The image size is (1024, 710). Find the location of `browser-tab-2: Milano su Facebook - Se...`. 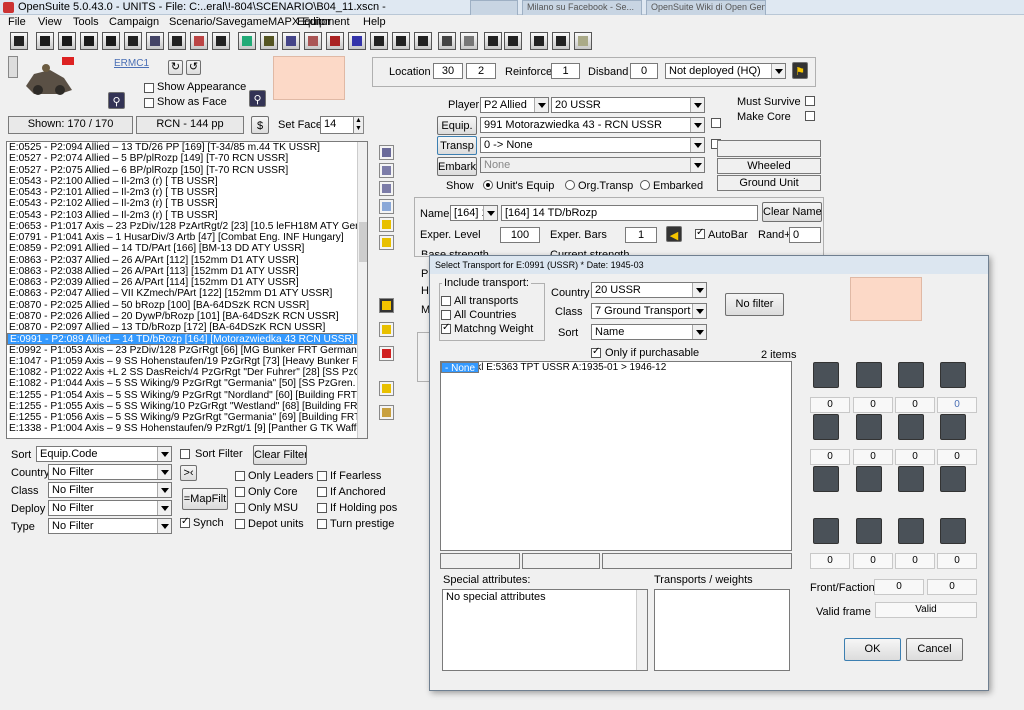

browser-tab-2: Milano su Facebook - Se... is located at coordinates (582, 7).